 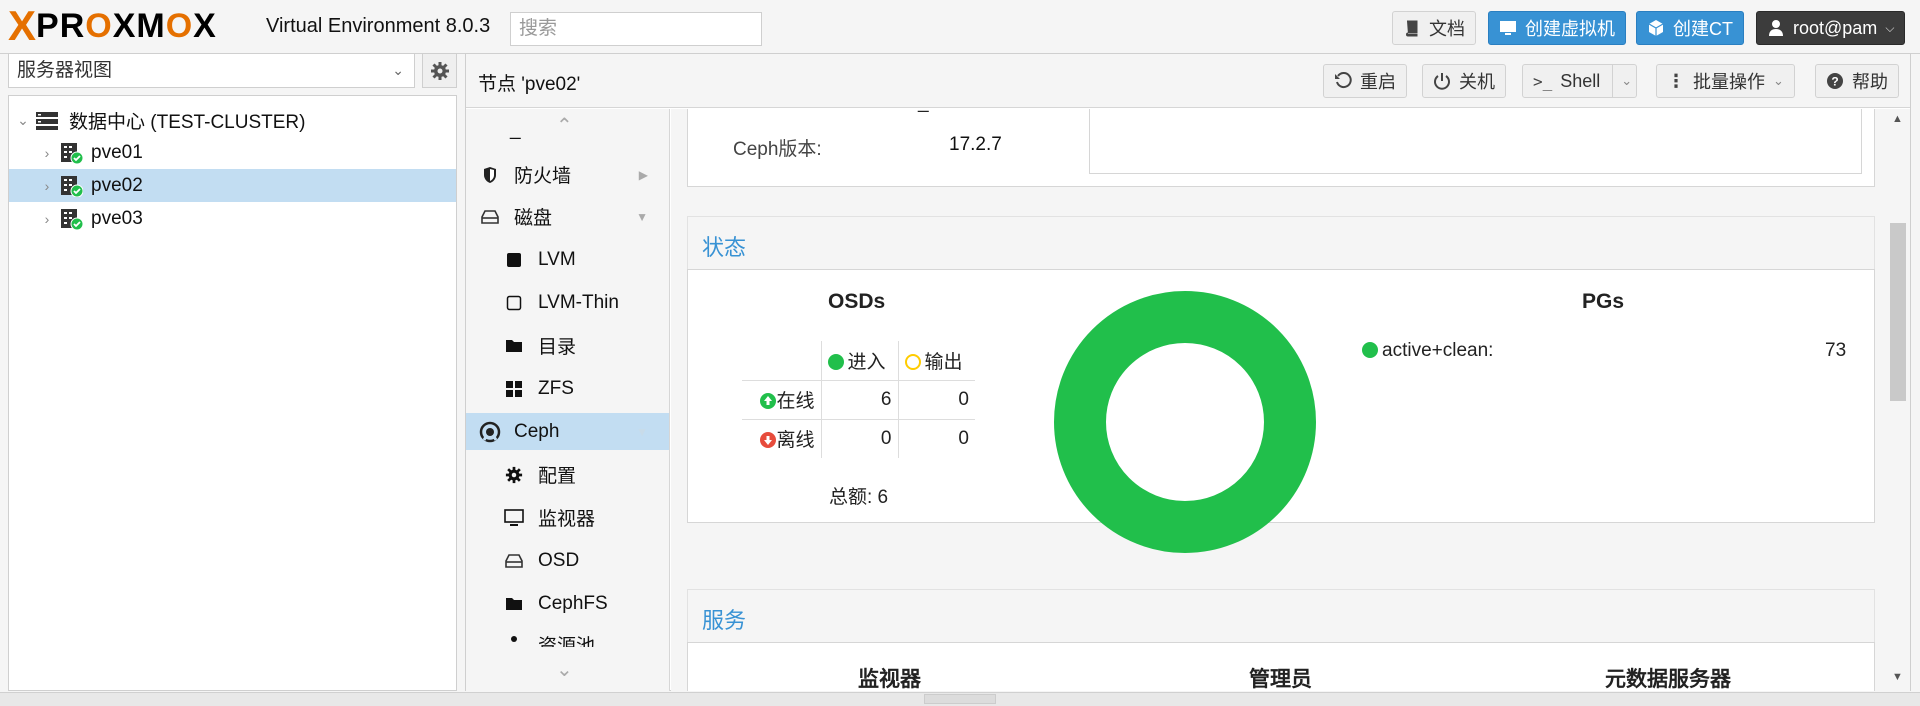 I want to click on osd-up-in: 6, so click(x=860, y=399).